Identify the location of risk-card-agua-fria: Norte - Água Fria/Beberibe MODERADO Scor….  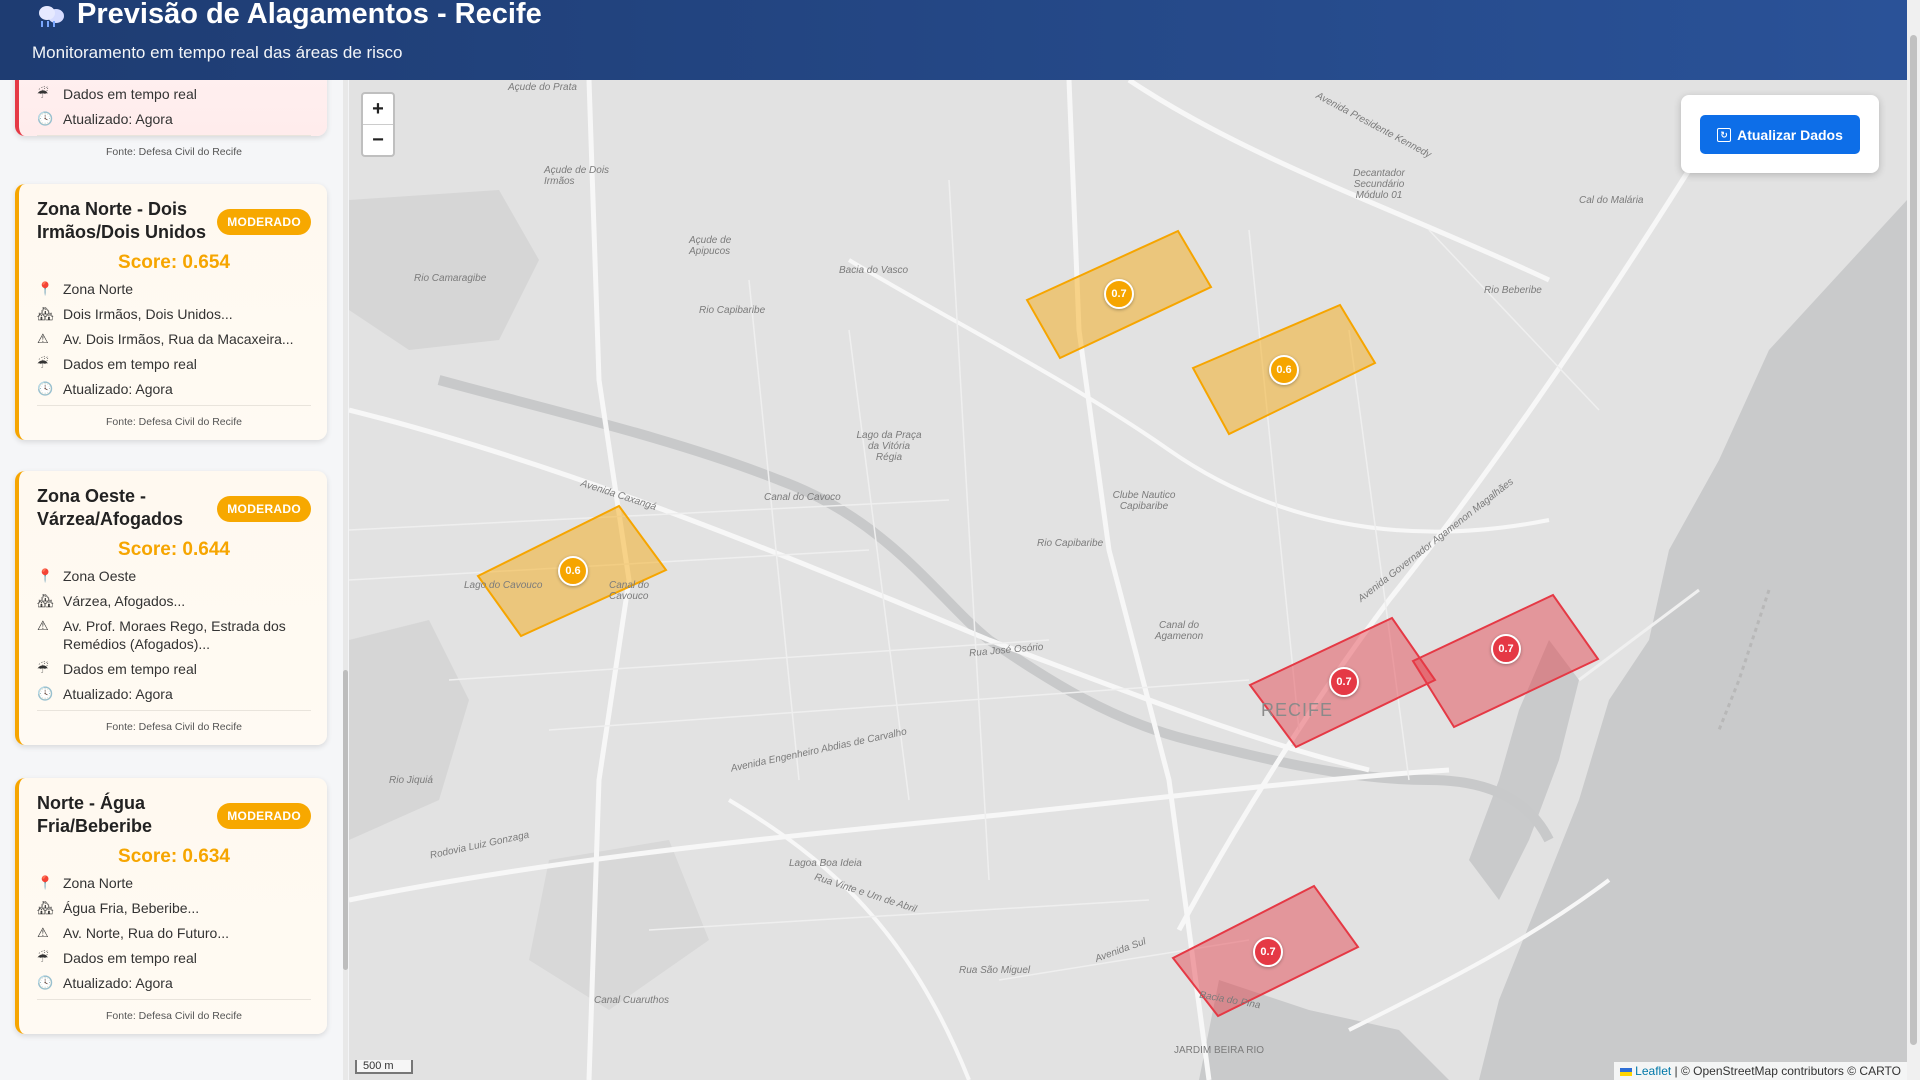
(171, 906).